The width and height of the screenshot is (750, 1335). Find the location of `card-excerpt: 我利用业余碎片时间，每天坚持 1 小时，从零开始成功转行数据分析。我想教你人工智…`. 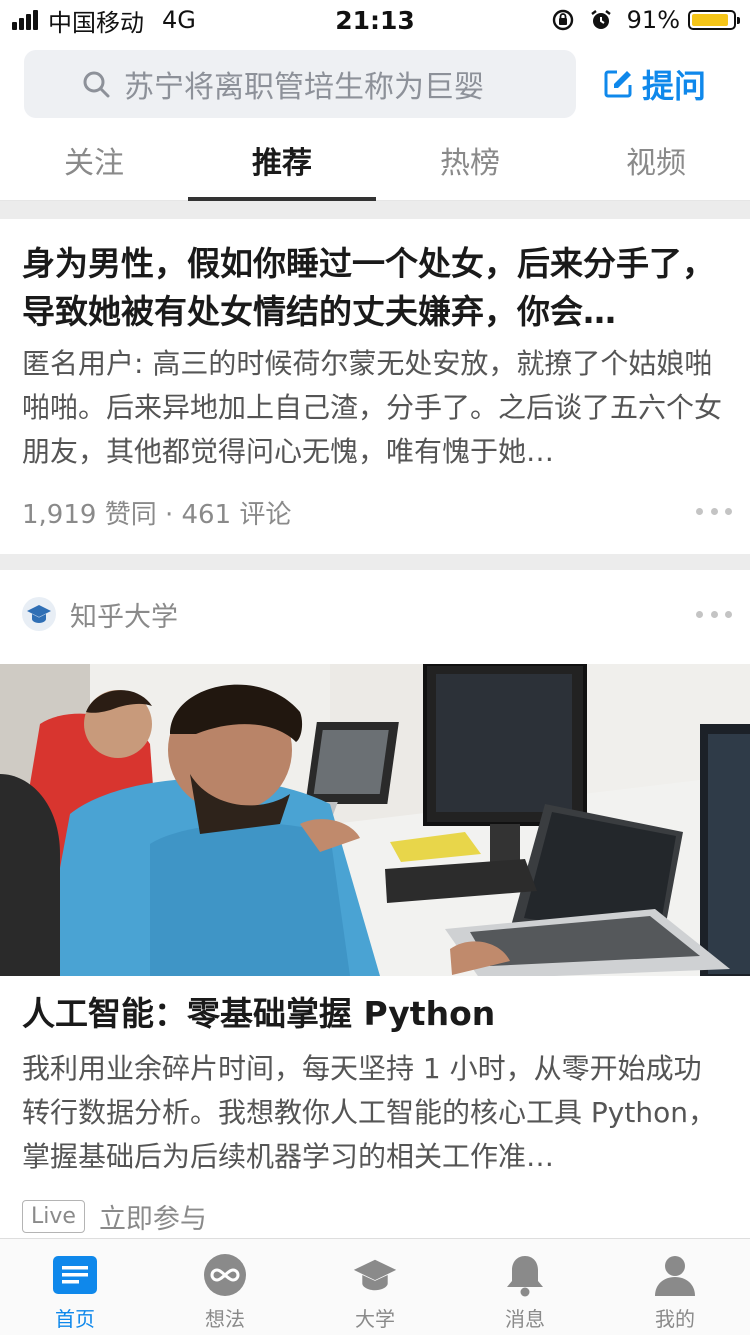

card-excerpt: 我利用业余碎片时间，每天坚持 1 小时，从零开始成功转行数据分析。我想教你人工智… is located at coordinates (375, 1113).